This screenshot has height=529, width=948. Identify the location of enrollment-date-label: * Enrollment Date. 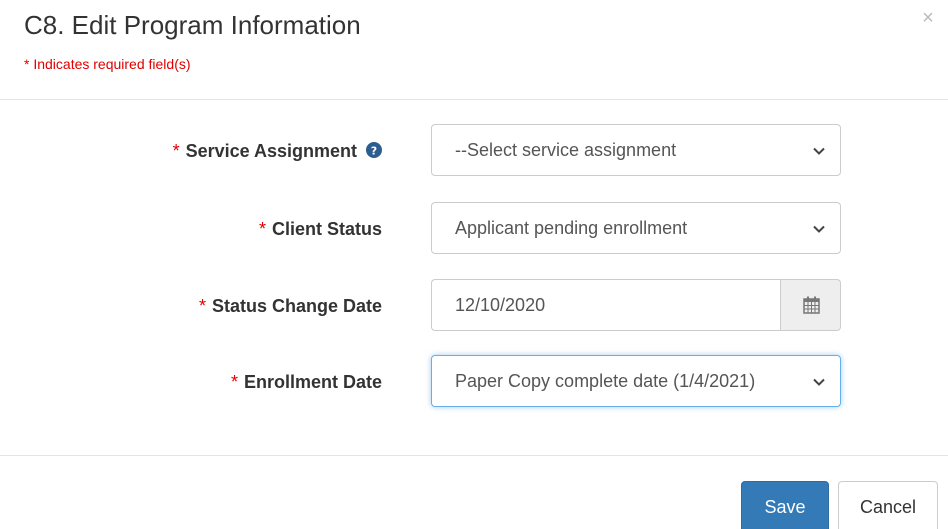
(306, 382).